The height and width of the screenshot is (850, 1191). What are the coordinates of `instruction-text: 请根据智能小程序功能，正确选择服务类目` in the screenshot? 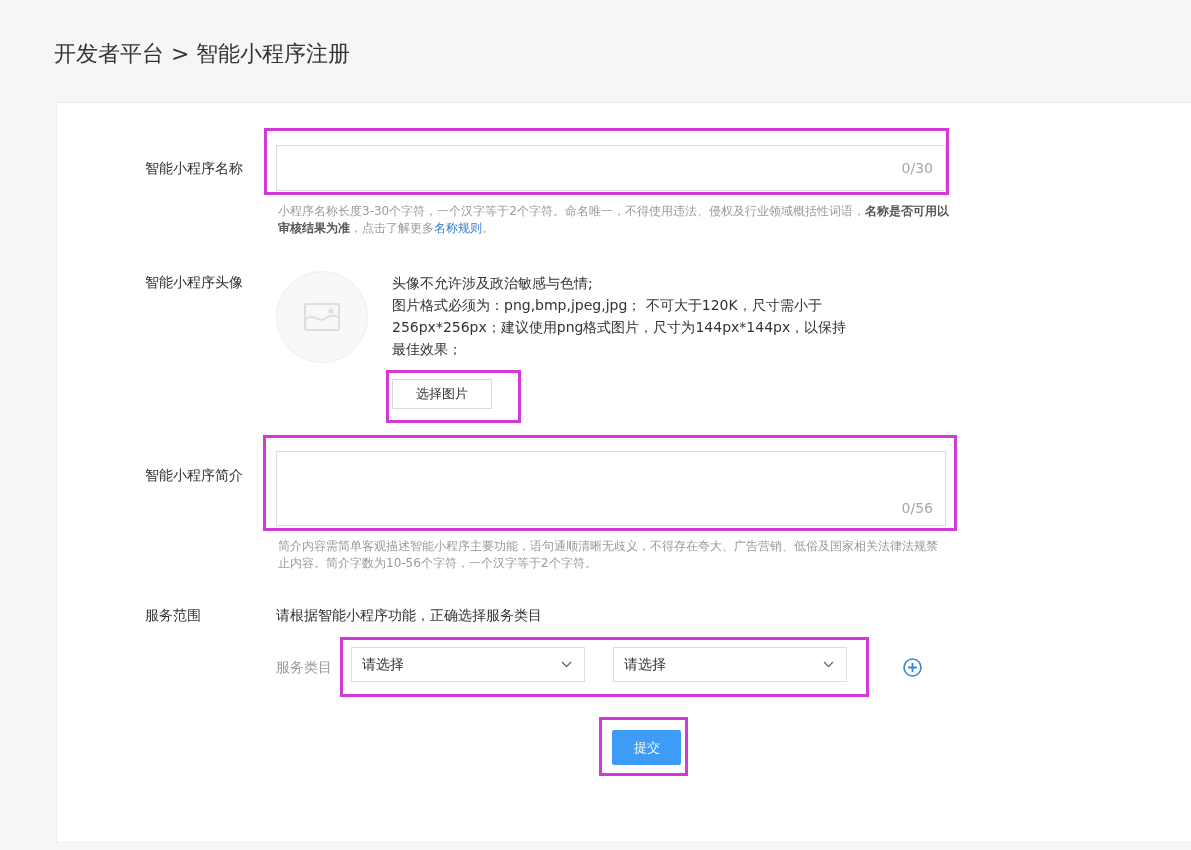 It's located at (409, 615).